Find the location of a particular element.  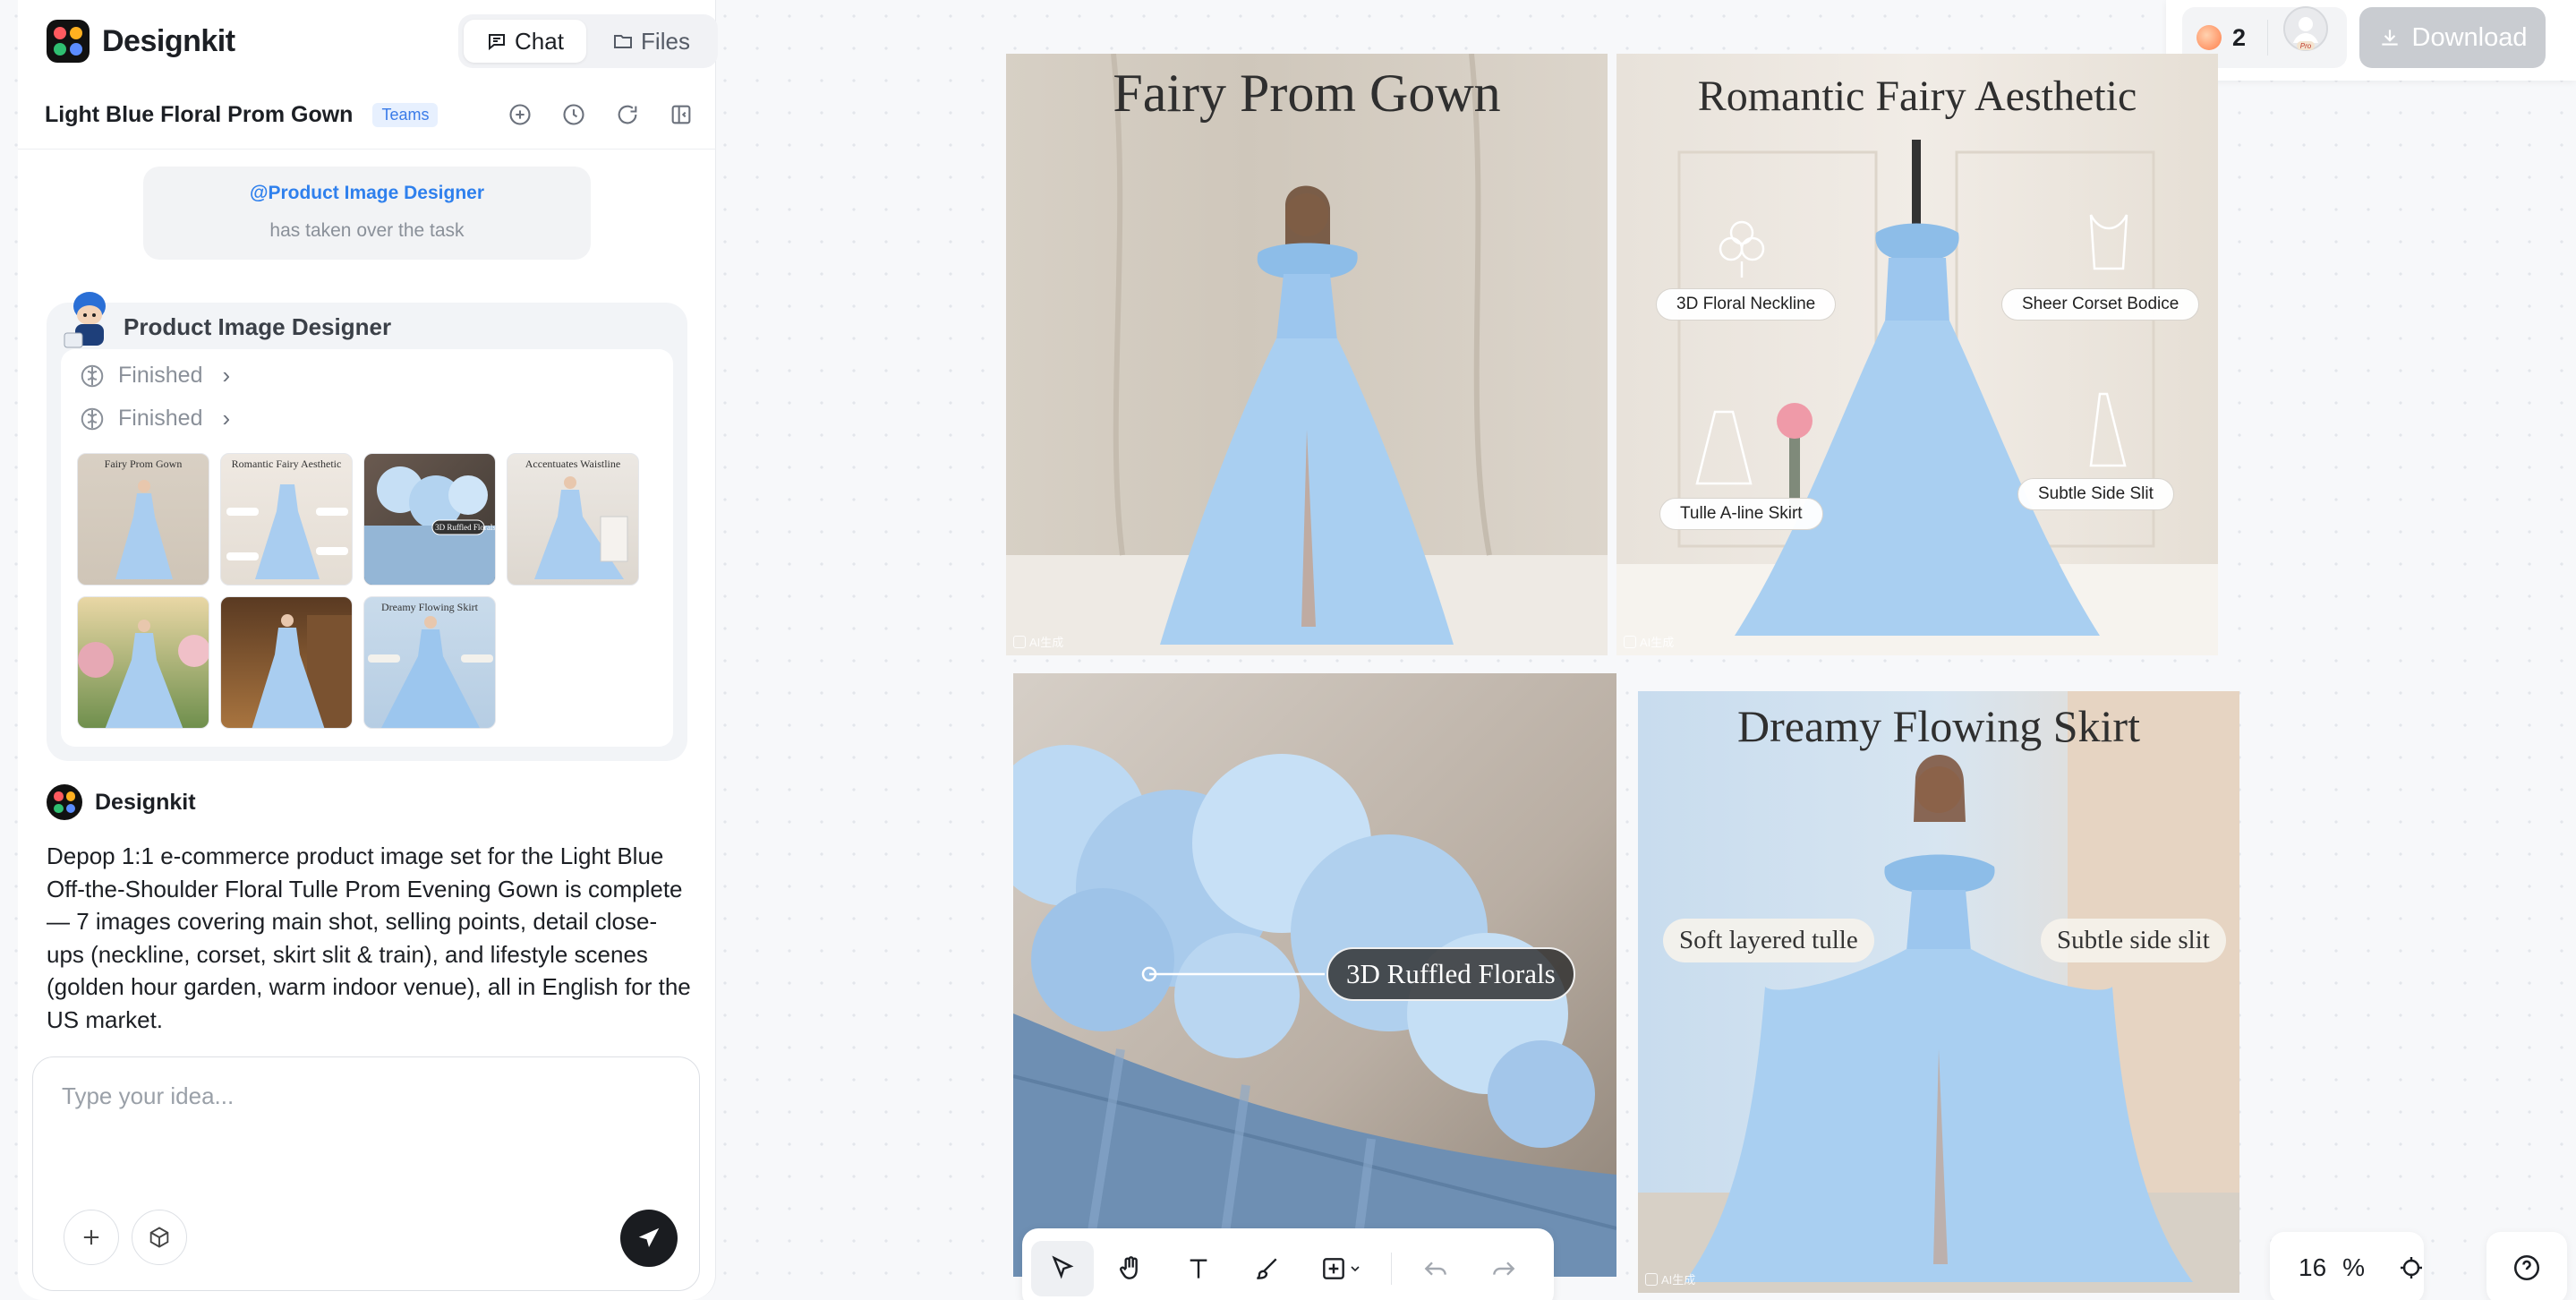

cube-icon is located at coordinates (159, 1237).